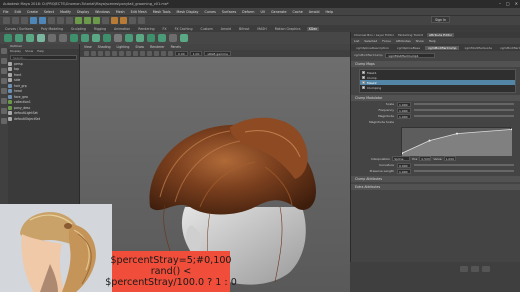  What do you see at coordinates (40, 51) in the screenshot?
I see `outliner-menu-help: Help` at bounding box center [40, 51].